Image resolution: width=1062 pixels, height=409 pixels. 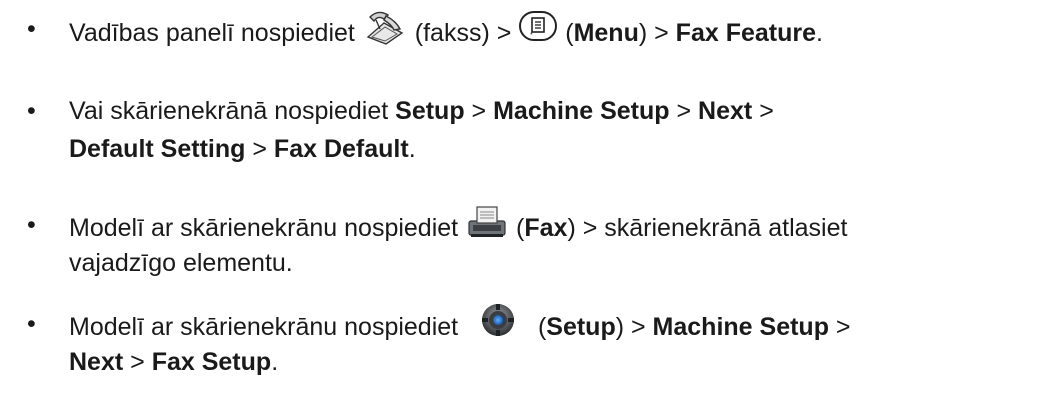 I want to click on item-text: Vadības panelī nospiediet, so click(x=212, y=33).